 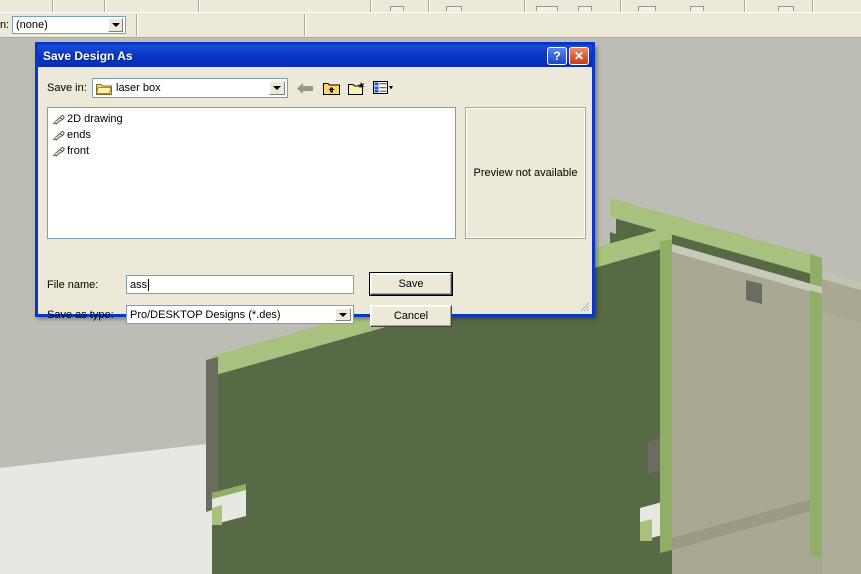 What do you see at coordinates (584, 306) in the screenshot?
I see `resize-grip` at bounding box center [584, 306].